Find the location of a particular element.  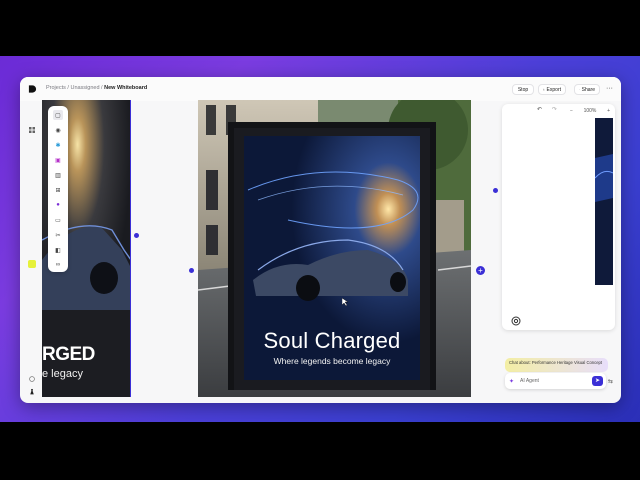

share-button: Share is located at coordinates (587, 89).